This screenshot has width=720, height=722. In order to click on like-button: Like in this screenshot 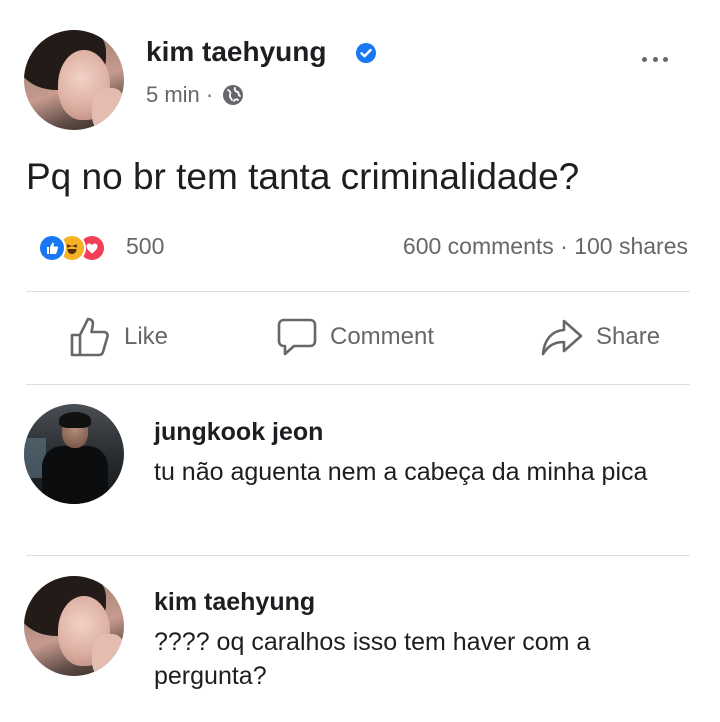, I will do `click(118, 337)`.